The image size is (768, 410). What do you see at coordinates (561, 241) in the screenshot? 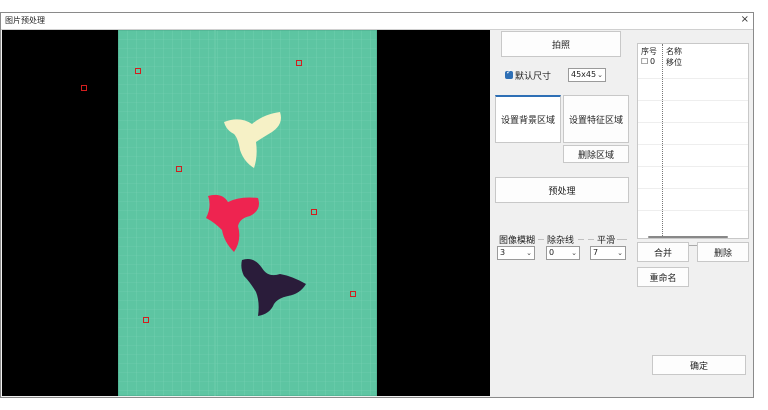
I see `denoise-label: 除杂线` at bounding box center [561, 241].